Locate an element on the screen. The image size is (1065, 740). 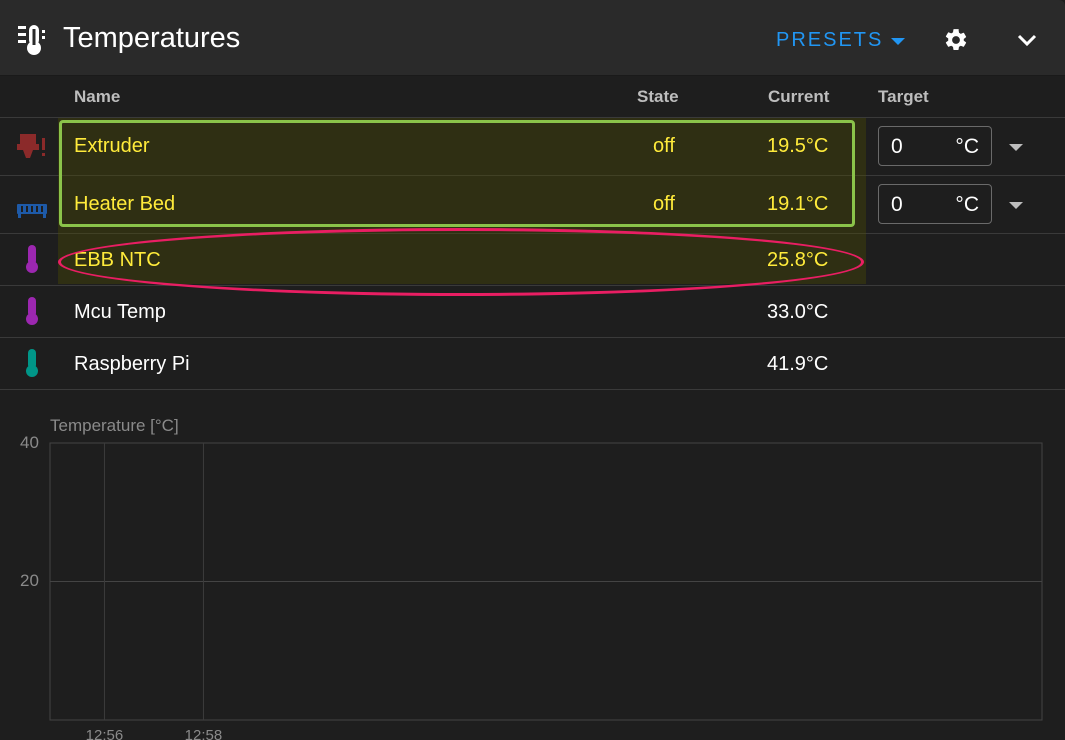
table-row: Extruder off 19.5°C 0 °C is located at coordinates (532, 147).